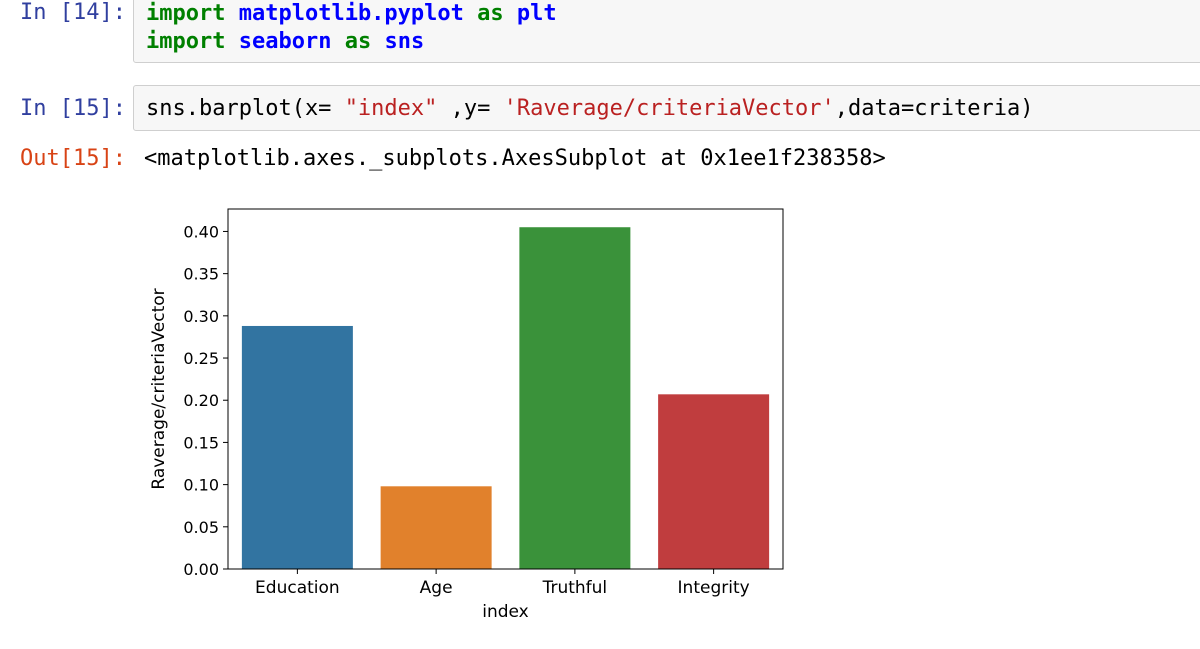 This screenshot has height=649, width=1200. What do you see at coordinates (505, 612) in the screenshot?
I see `x-axis-label: index` at bounding box center [505, 612].